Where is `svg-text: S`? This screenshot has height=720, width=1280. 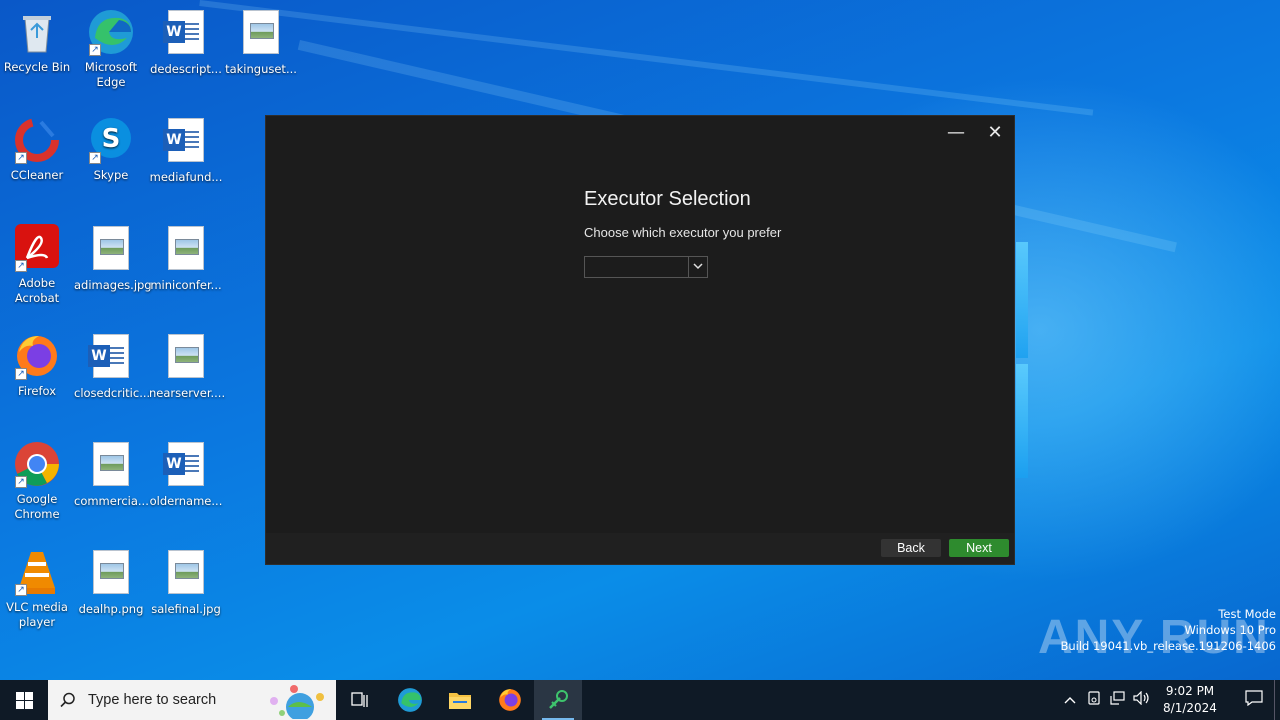 svg-text: S is located at coordinates (111, 139).